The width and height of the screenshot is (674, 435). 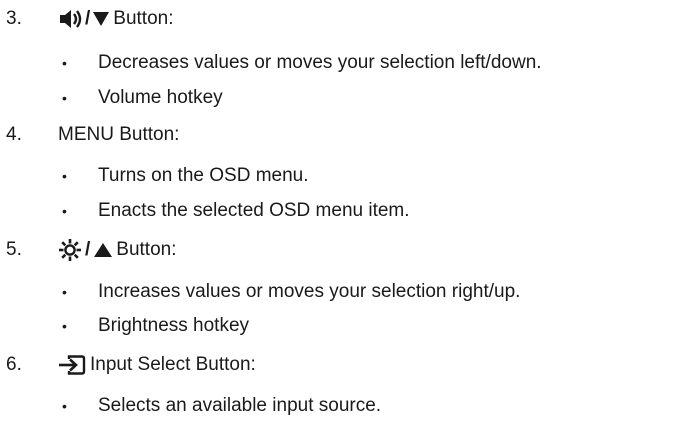 I want to click on item-number: 3., so click(x=14, y=18).